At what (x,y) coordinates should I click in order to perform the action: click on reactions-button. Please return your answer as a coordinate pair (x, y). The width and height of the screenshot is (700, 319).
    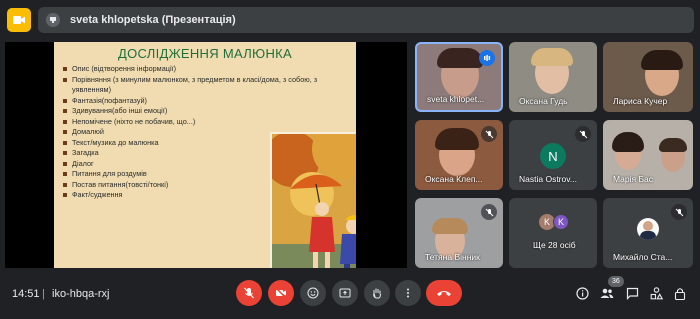
    Looking at the image, I should click on (313, 293).